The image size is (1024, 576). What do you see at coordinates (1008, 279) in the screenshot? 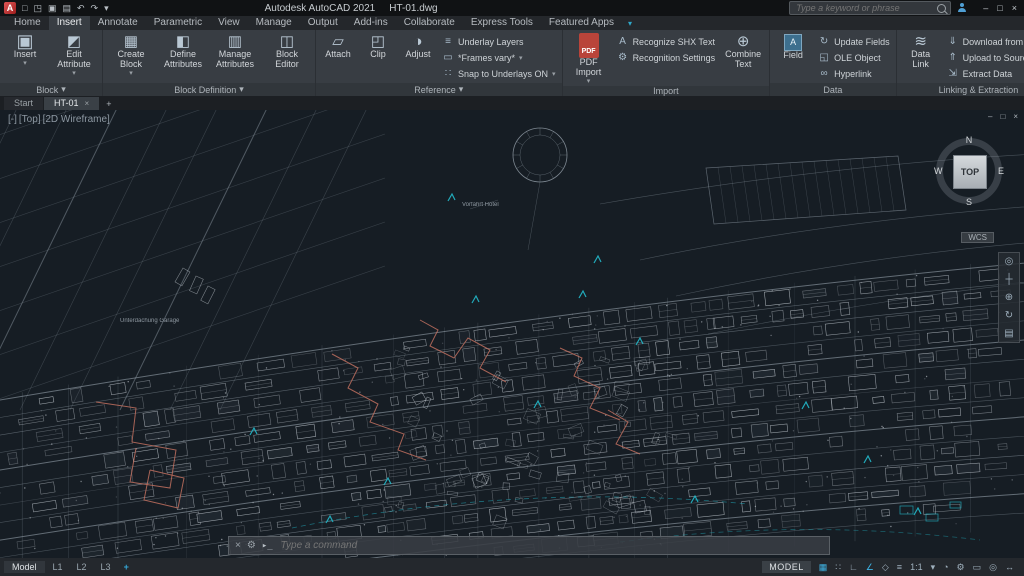
I see `pan-icon: ┼` at bounding box center [1008, 279].